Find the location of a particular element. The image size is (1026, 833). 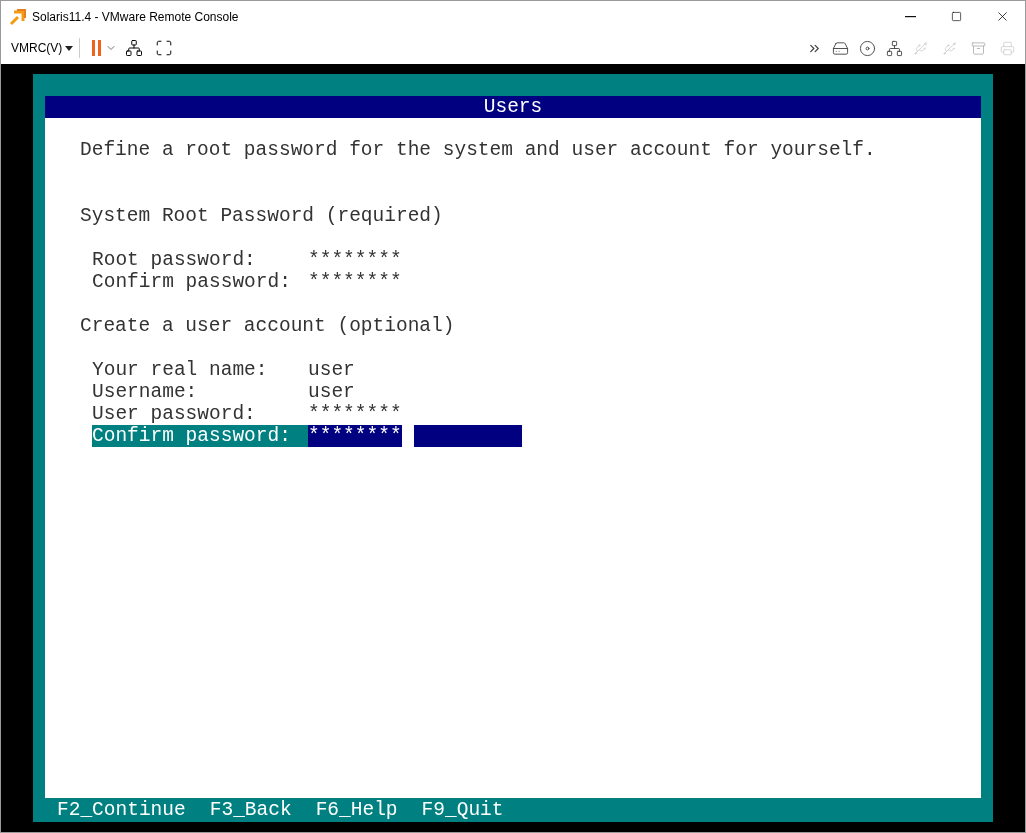

field-label: Username: is located at coordinates (145, 392).